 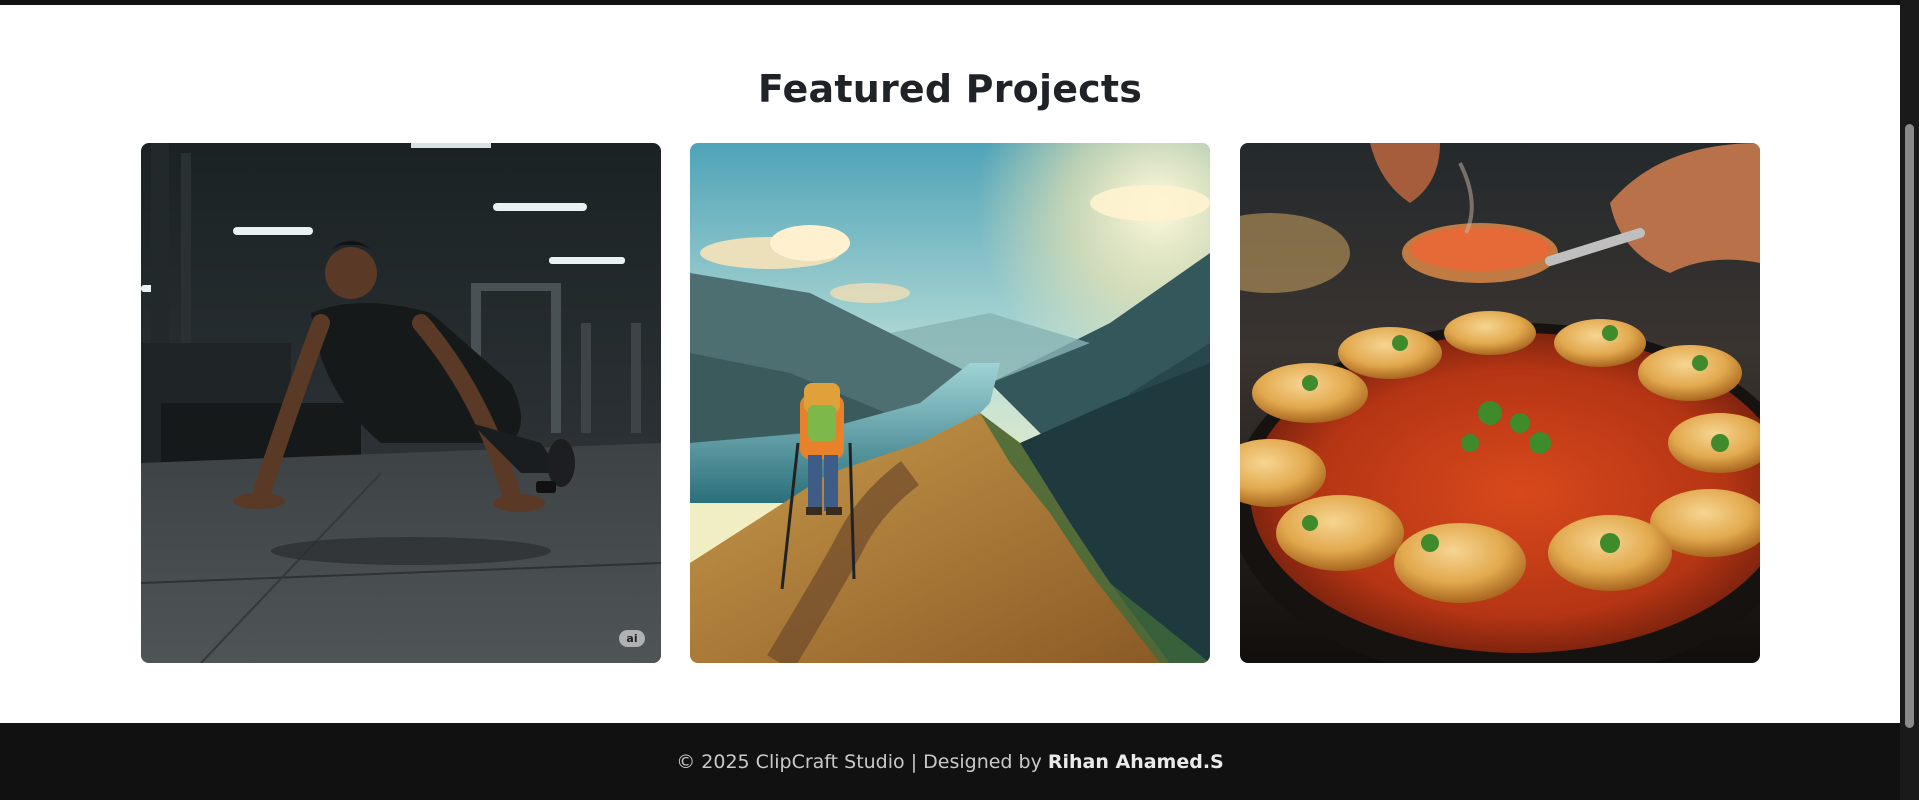 I want to click on footer-author: Rihan Ahamed.S, so click(x=1135, y=761).